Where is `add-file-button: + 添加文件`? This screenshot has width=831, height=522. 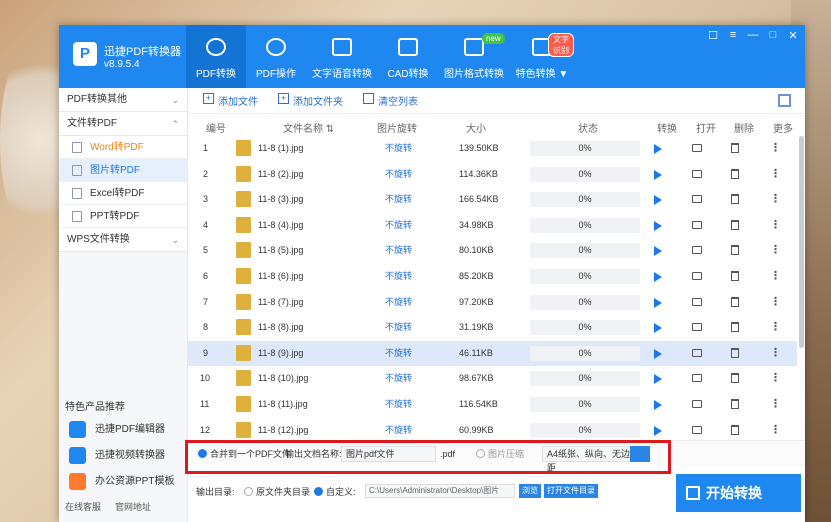 add-file-button: + 添加文件 is located at coordinates (230, 100).